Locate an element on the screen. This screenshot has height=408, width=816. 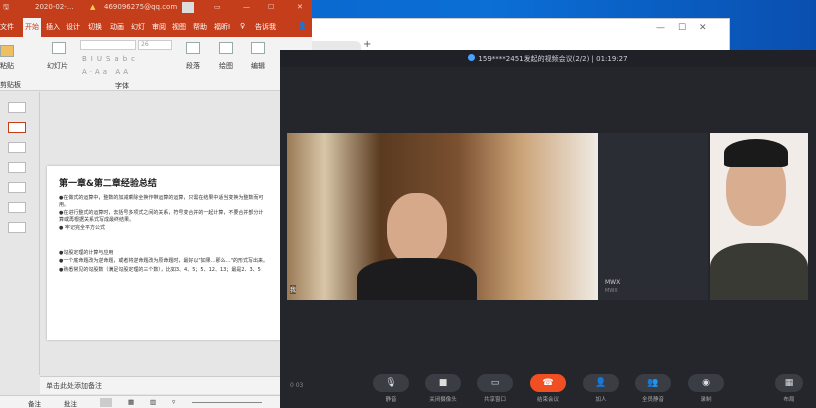
clipboard-group-label: 剪贴板 is located at coordinates (10, 85).